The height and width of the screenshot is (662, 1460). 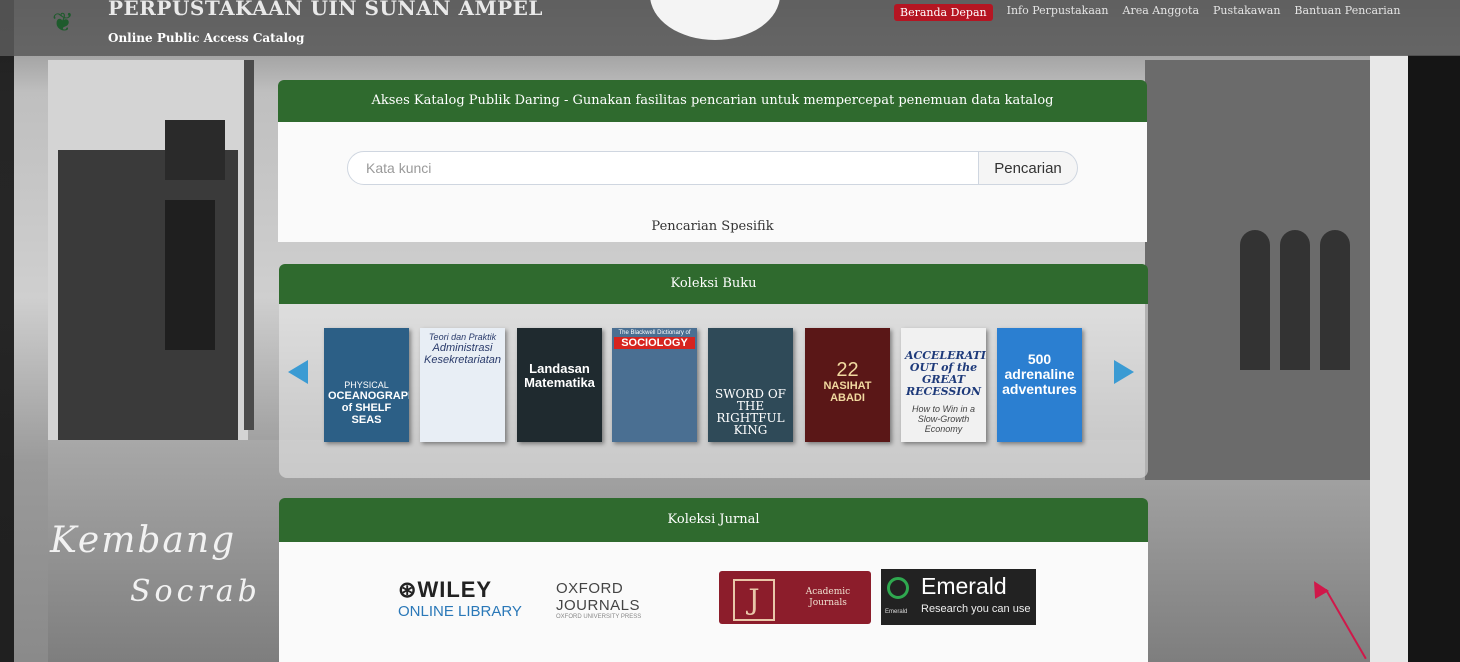 I want to click on oxford-press: OXFORD UNIVERSITY PRESS, so click(x=599, y=617).